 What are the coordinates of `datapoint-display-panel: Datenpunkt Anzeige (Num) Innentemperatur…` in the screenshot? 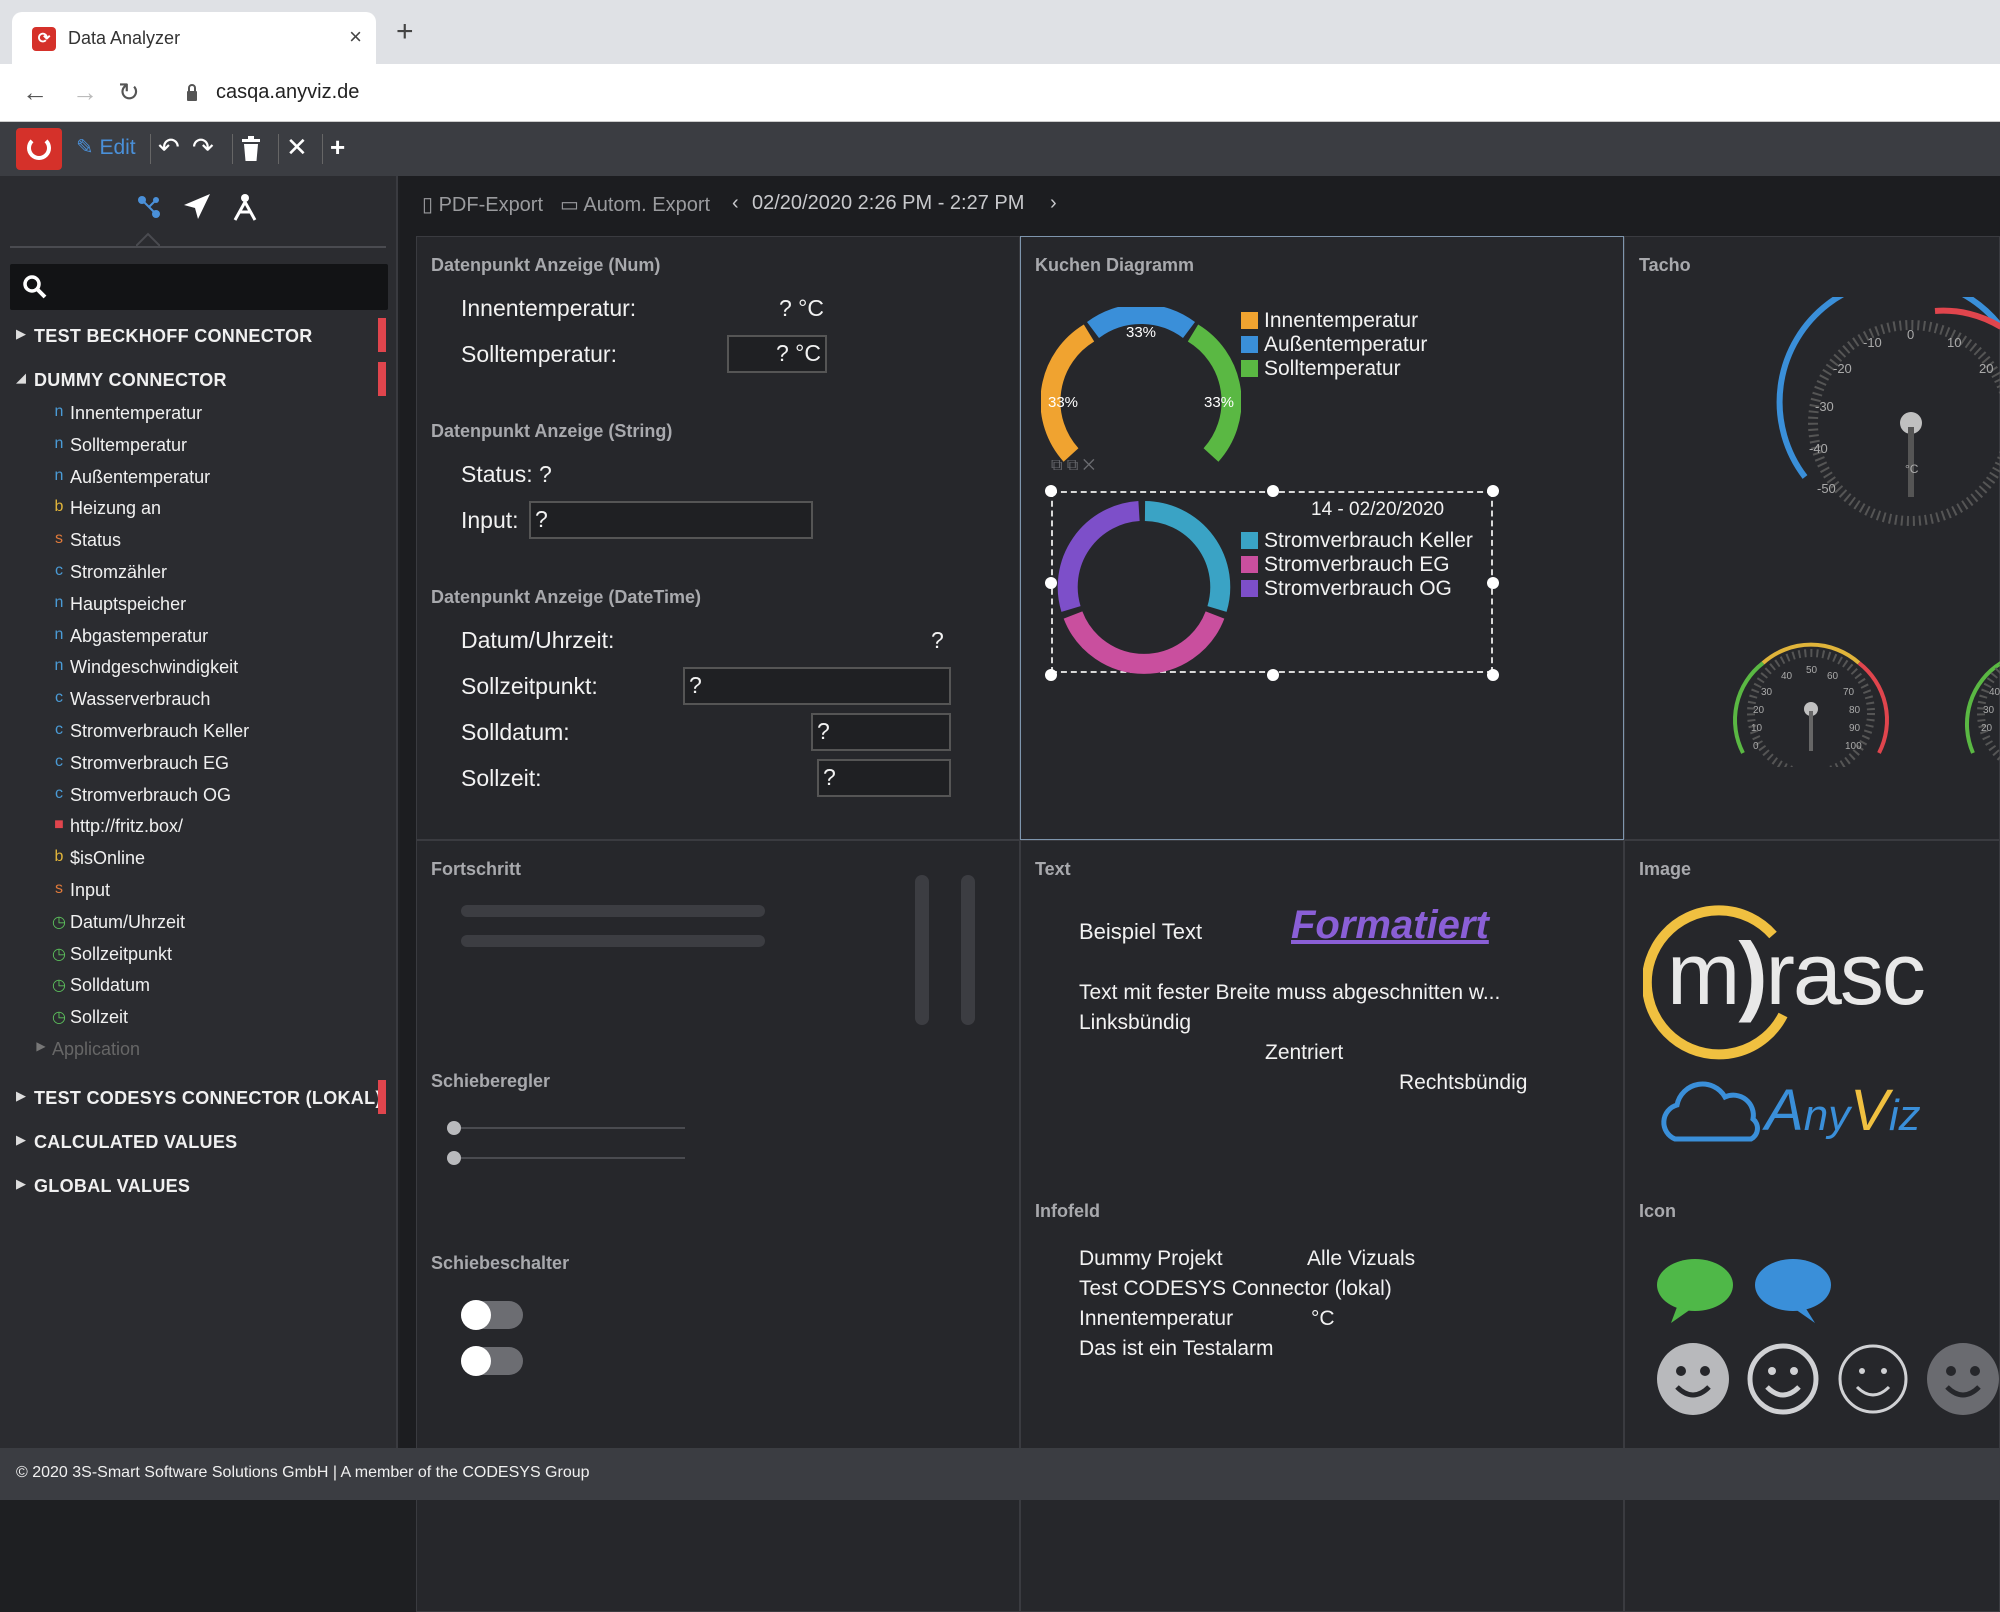 It's located at (718, 538).